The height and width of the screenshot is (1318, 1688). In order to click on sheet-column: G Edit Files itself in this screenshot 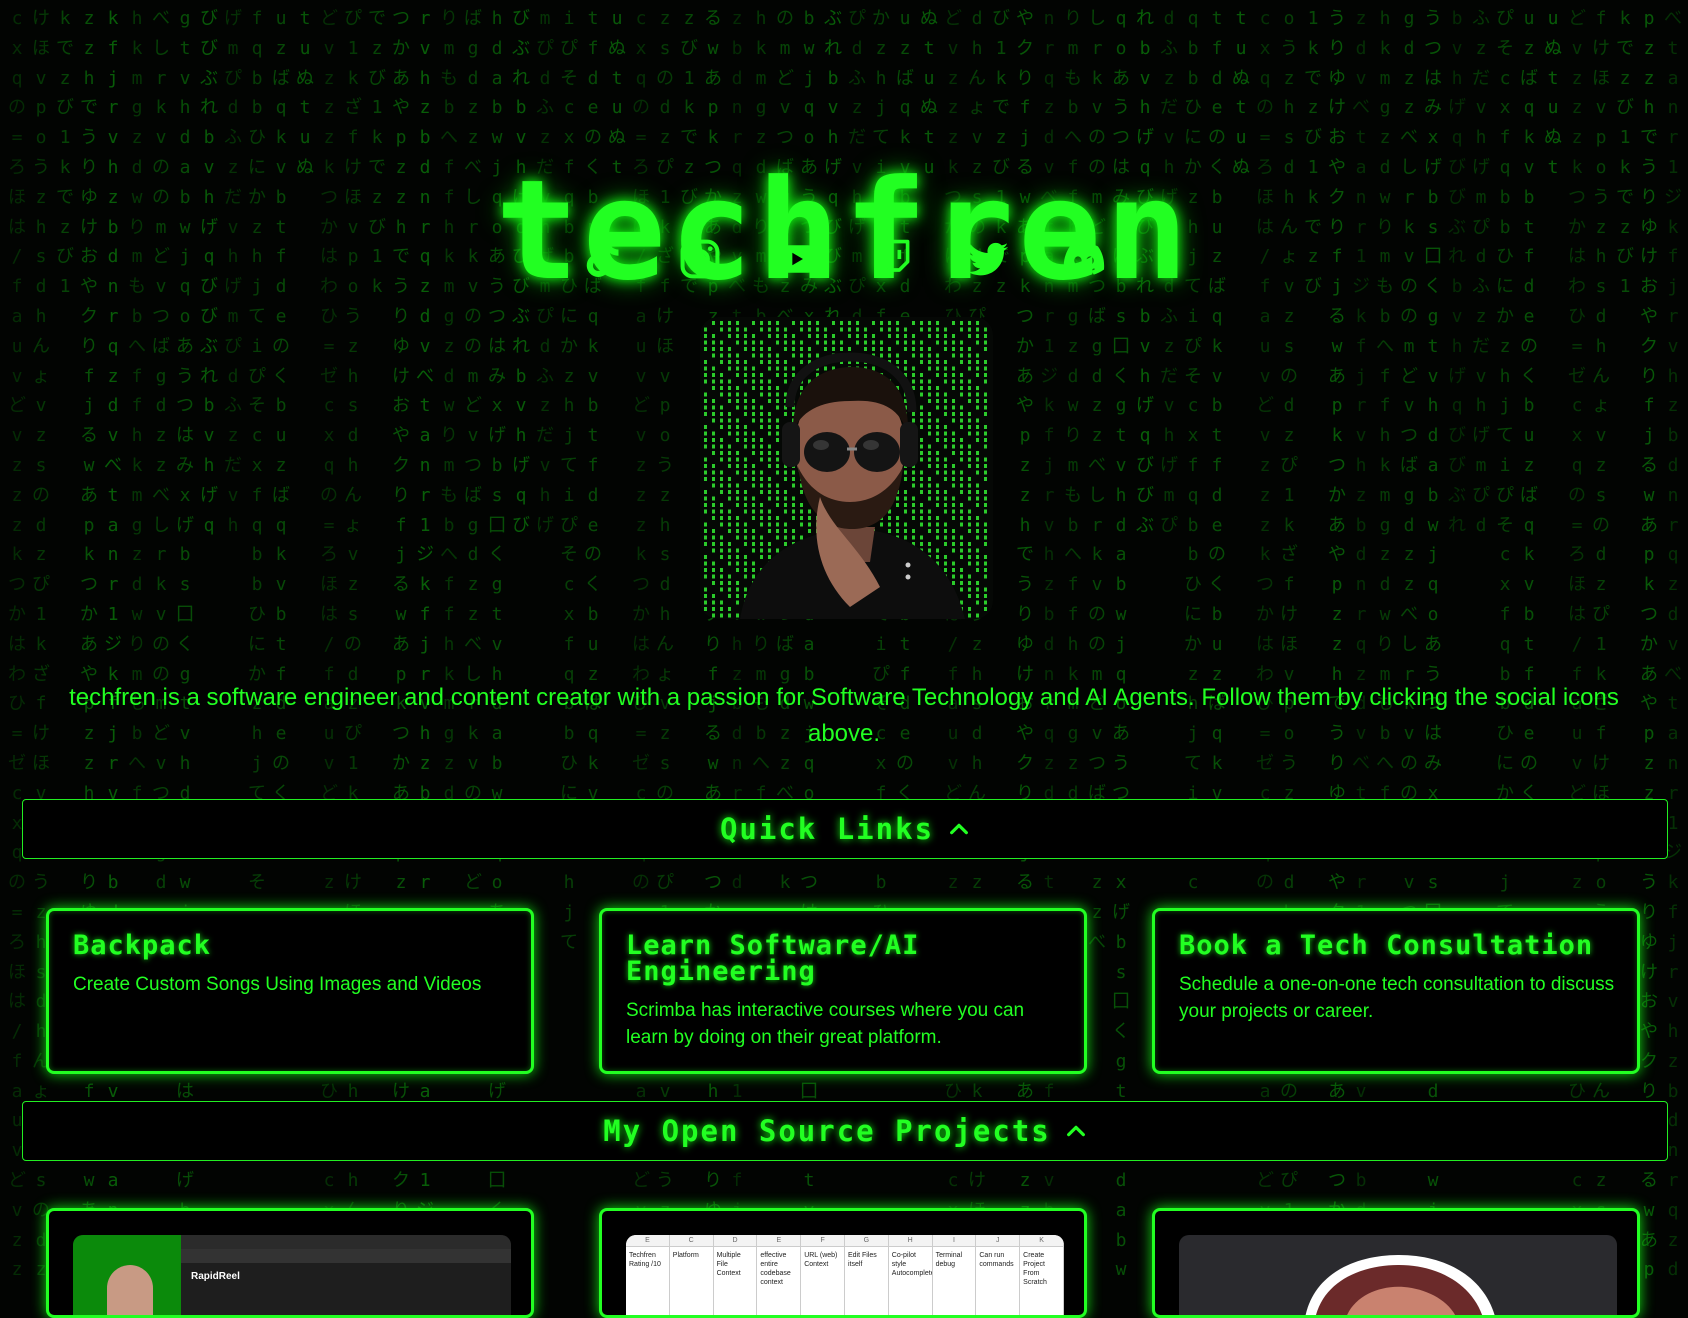, I will do `click(866, 1275)`.